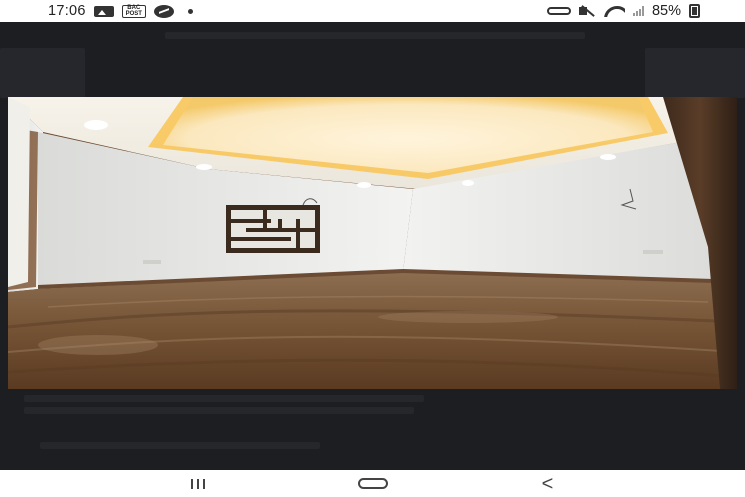 This screenshot has width=745, height=497. I want to click on battery-icon, so click(694, 11).